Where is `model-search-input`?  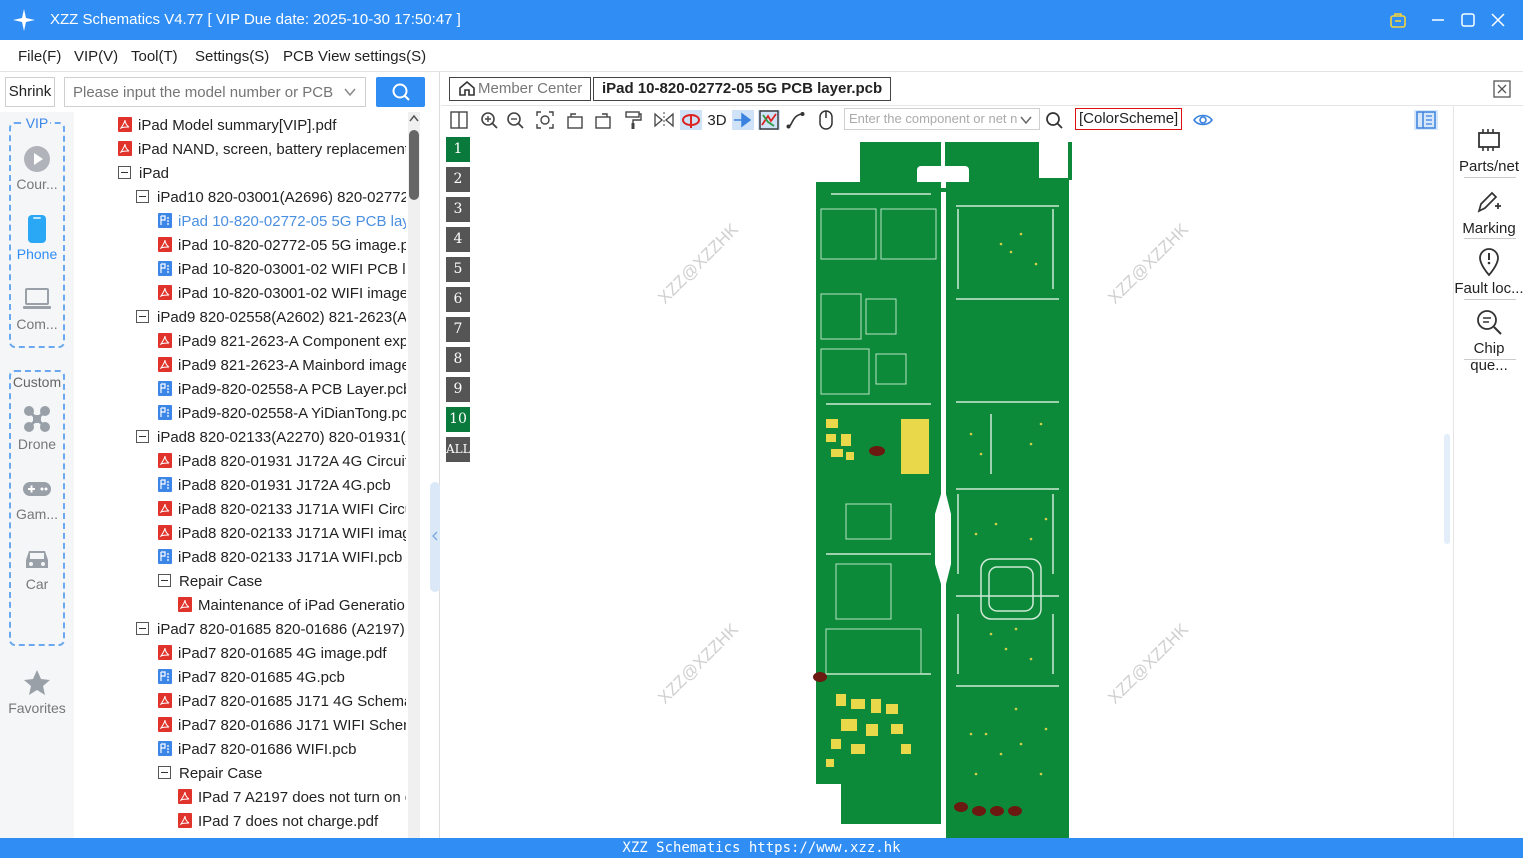 model-search-input is located at coordinates (200, 92).